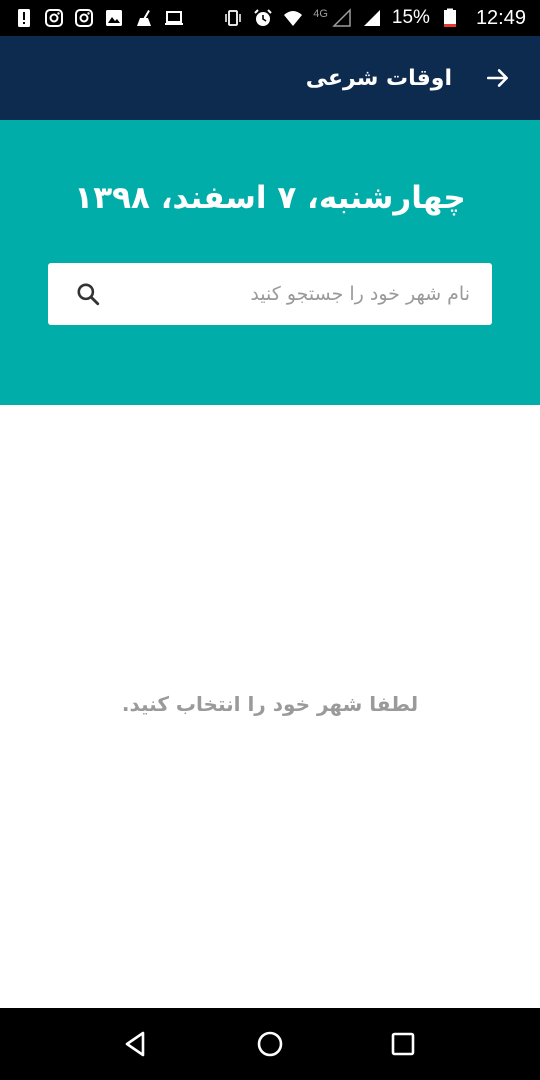 The height and width of the screenshot is (1080, 540). What do you see at coordinates (270, 198) in the screenshot?
I see `date-title: چهارشنبه، ۷ اسفند، ۱۳۹۸` at bounding box center [270, 198].